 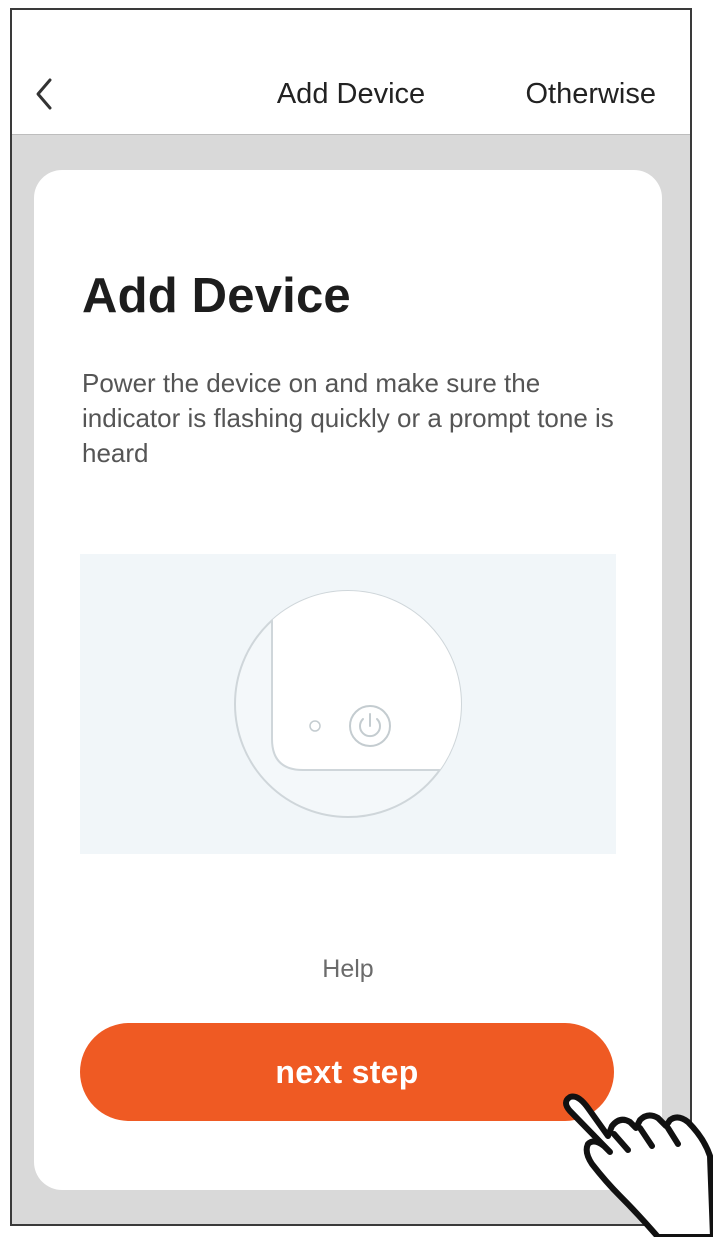 What do you see at coordinates (590, 94) in the screenshot?
I see `otherwise-button: Otherwise` at bounding box center [590, 94].